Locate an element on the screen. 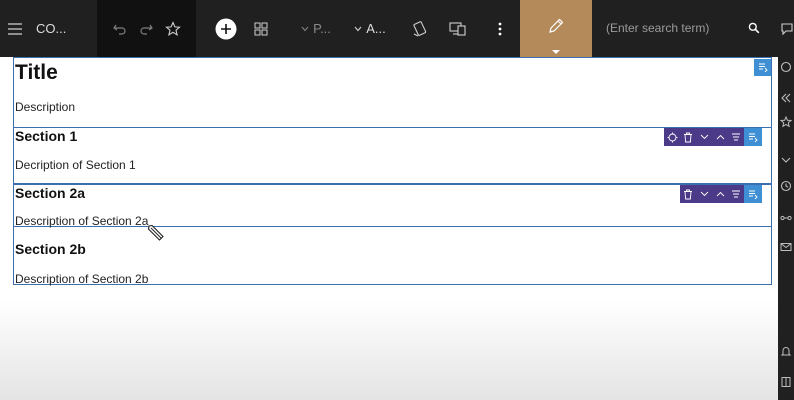  search-icon is located at coordinates (754, 28).